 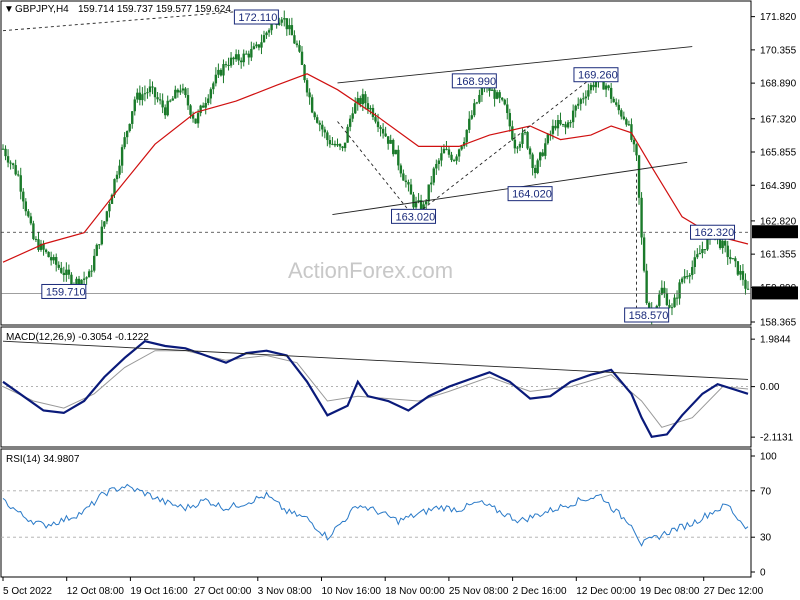 I want to click on value-label: 164.020, so click(x=532, y=195).